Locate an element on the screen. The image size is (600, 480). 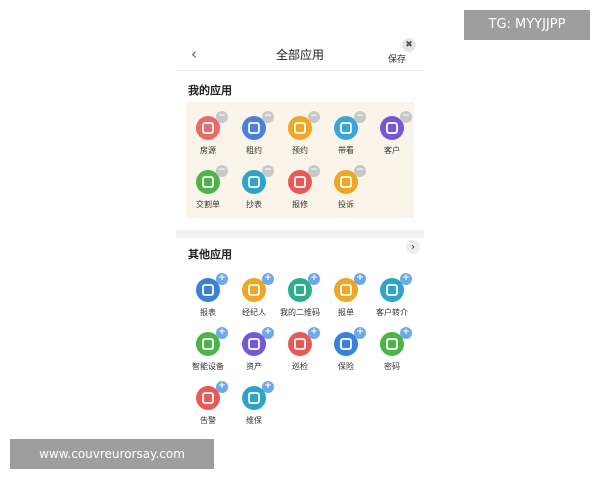
close-icon: ✖ is located at coordinates (409, 45).